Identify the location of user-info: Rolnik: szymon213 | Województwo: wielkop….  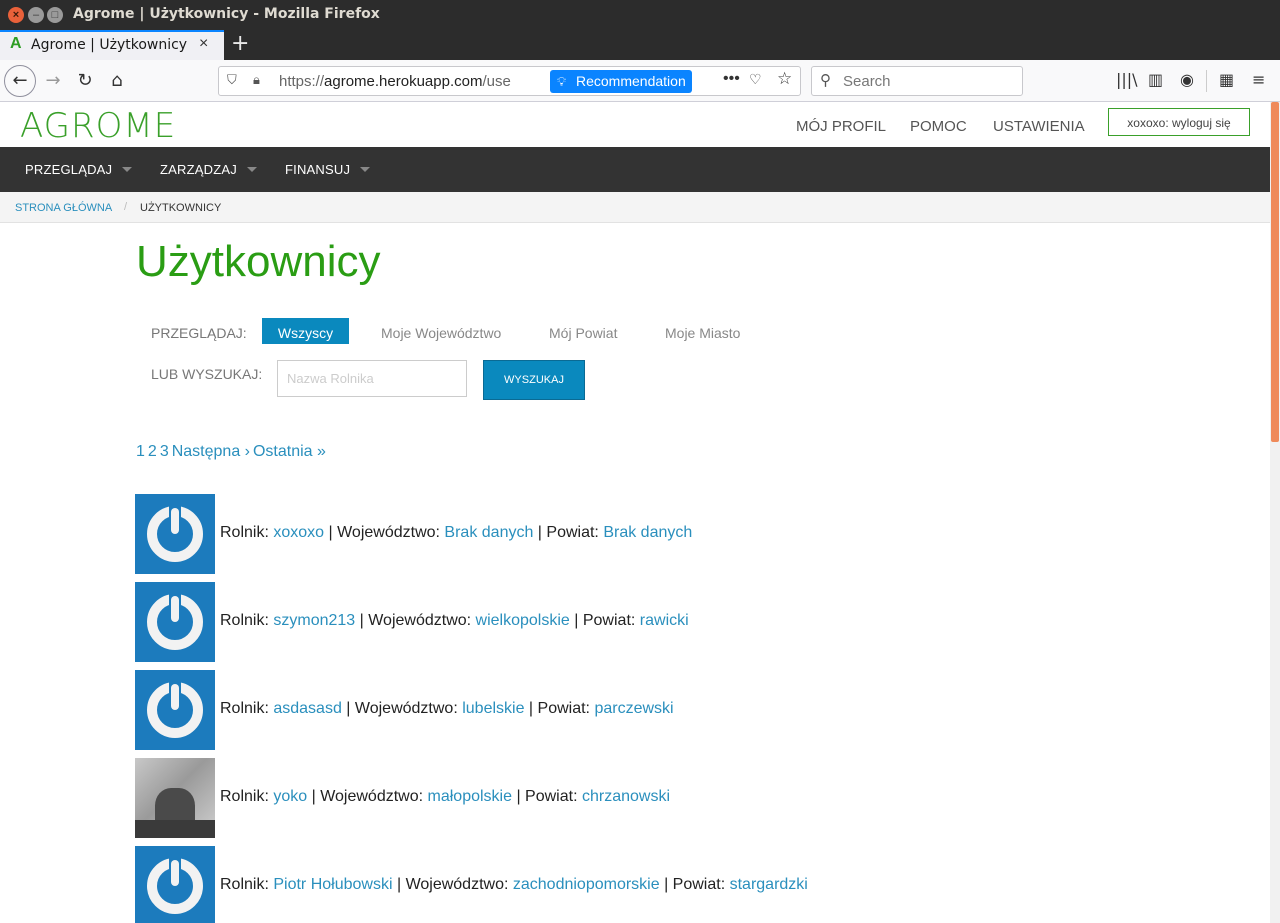
(454, 620).